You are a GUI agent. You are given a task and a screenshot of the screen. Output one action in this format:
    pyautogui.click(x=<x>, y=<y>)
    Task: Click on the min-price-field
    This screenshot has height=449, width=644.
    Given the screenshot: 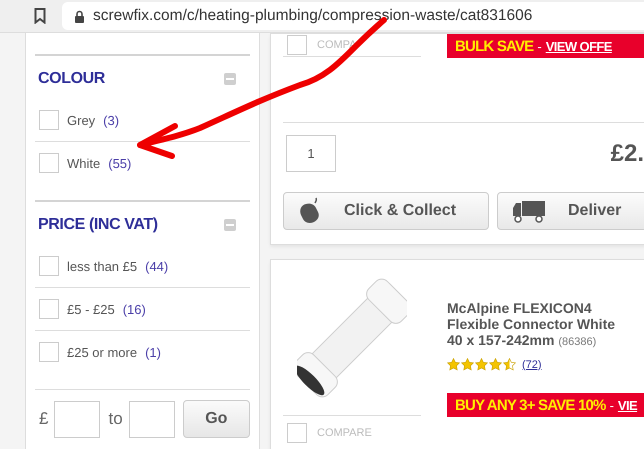 What is the action you would take?
    pyautogui.click(x=77, y=419)
    